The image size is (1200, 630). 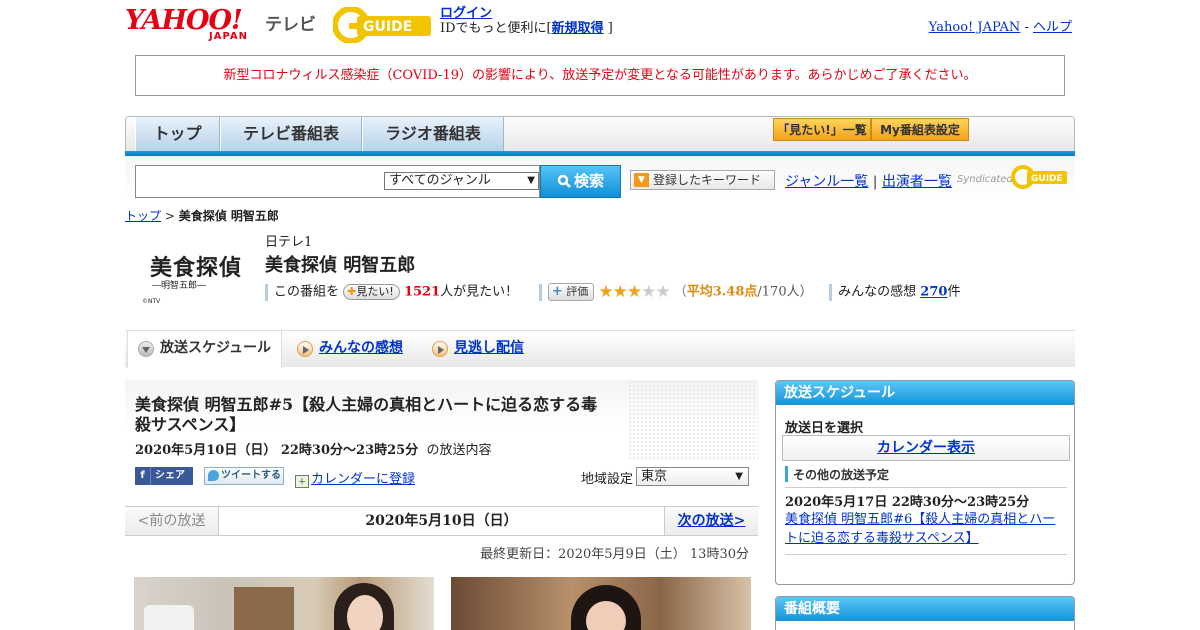 I want to click on sidebar-summary: 番組概要, so click(x=925, y=613).